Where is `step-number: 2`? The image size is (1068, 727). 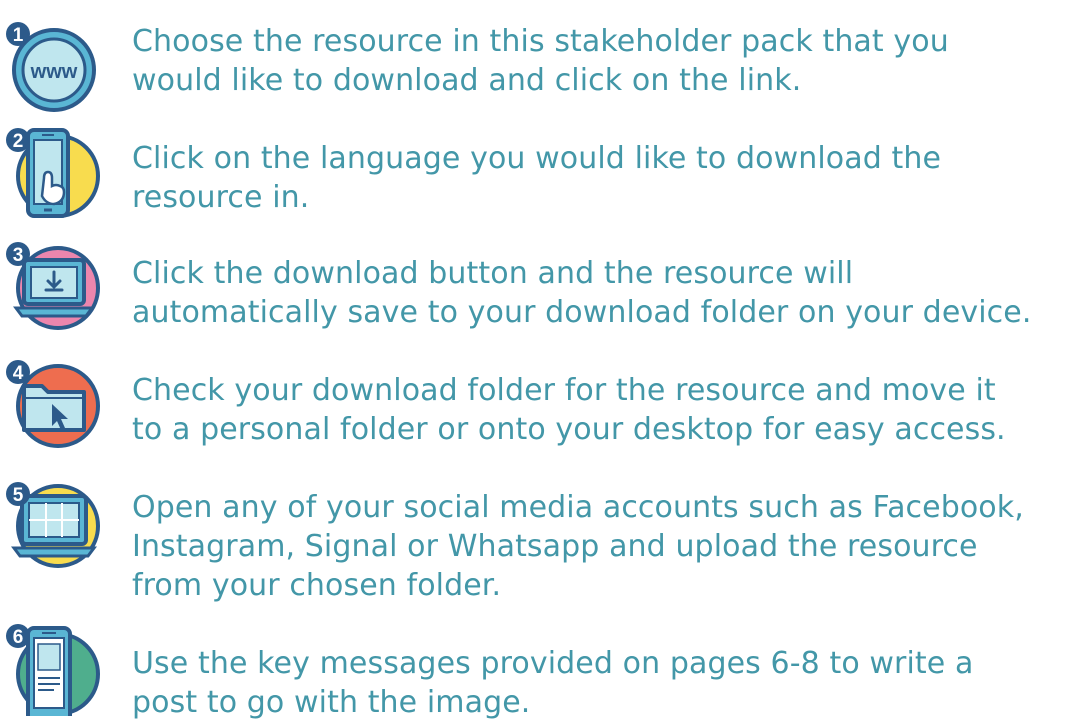
step-number: 2 is located at coordinates (18, 141).